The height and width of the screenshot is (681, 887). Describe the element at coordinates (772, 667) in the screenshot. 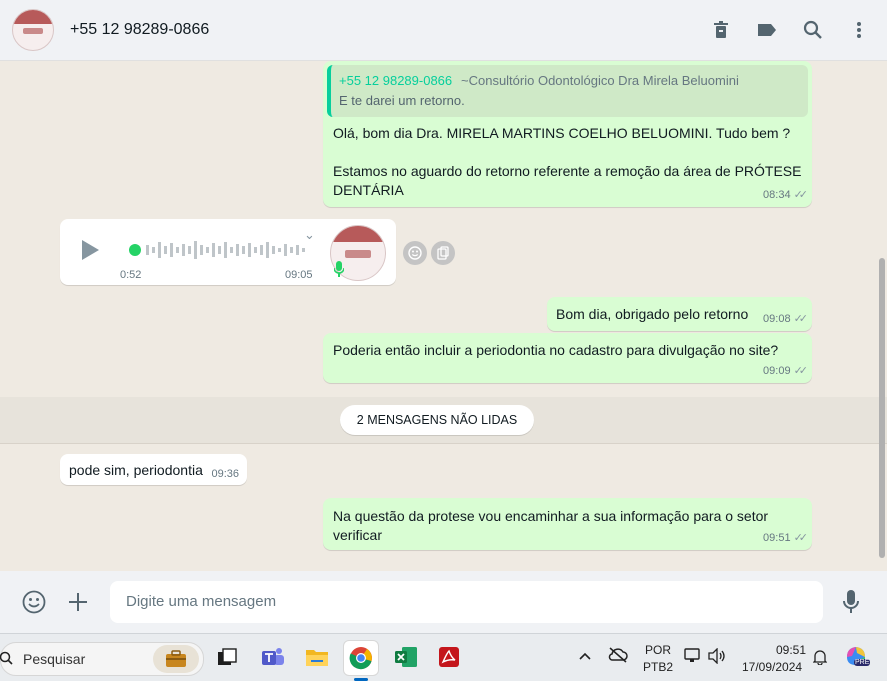

I see `clock-date: 17/09/2024` at that location.